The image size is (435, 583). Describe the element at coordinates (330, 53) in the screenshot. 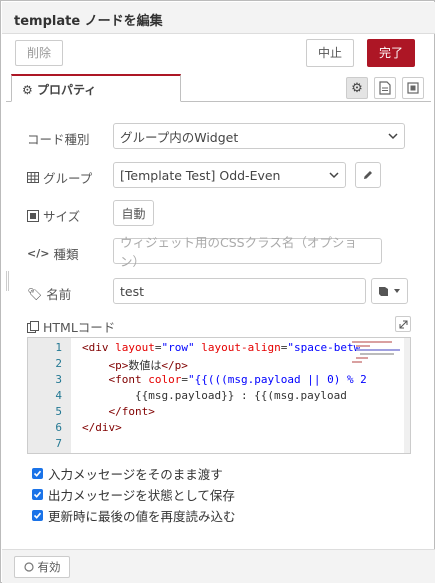

I see `cancel-button: 中止` at that location.